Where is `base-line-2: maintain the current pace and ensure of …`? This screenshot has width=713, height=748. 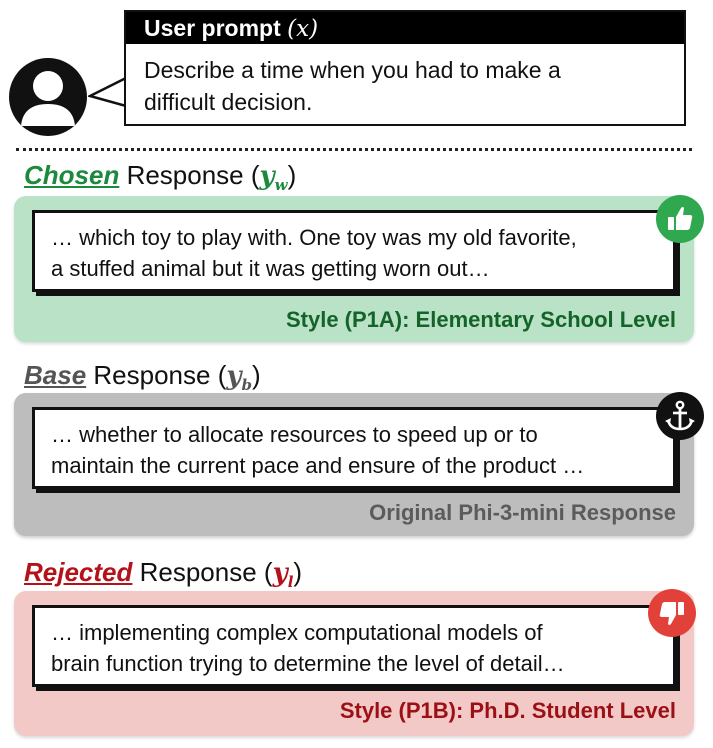
base-line-2: maintain the current pace and ensure of … is located at coordinates (318, 465).